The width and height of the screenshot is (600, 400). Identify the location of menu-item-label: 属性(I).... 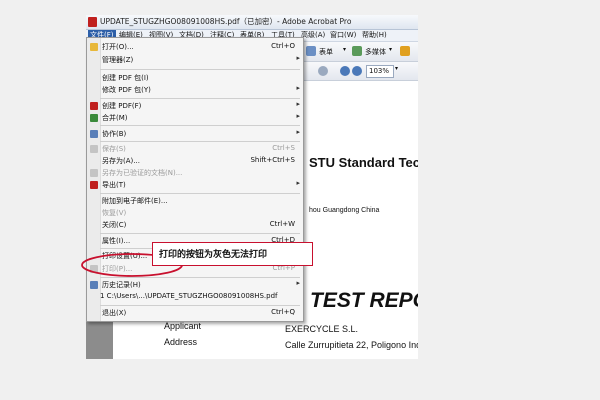
(116, 241).